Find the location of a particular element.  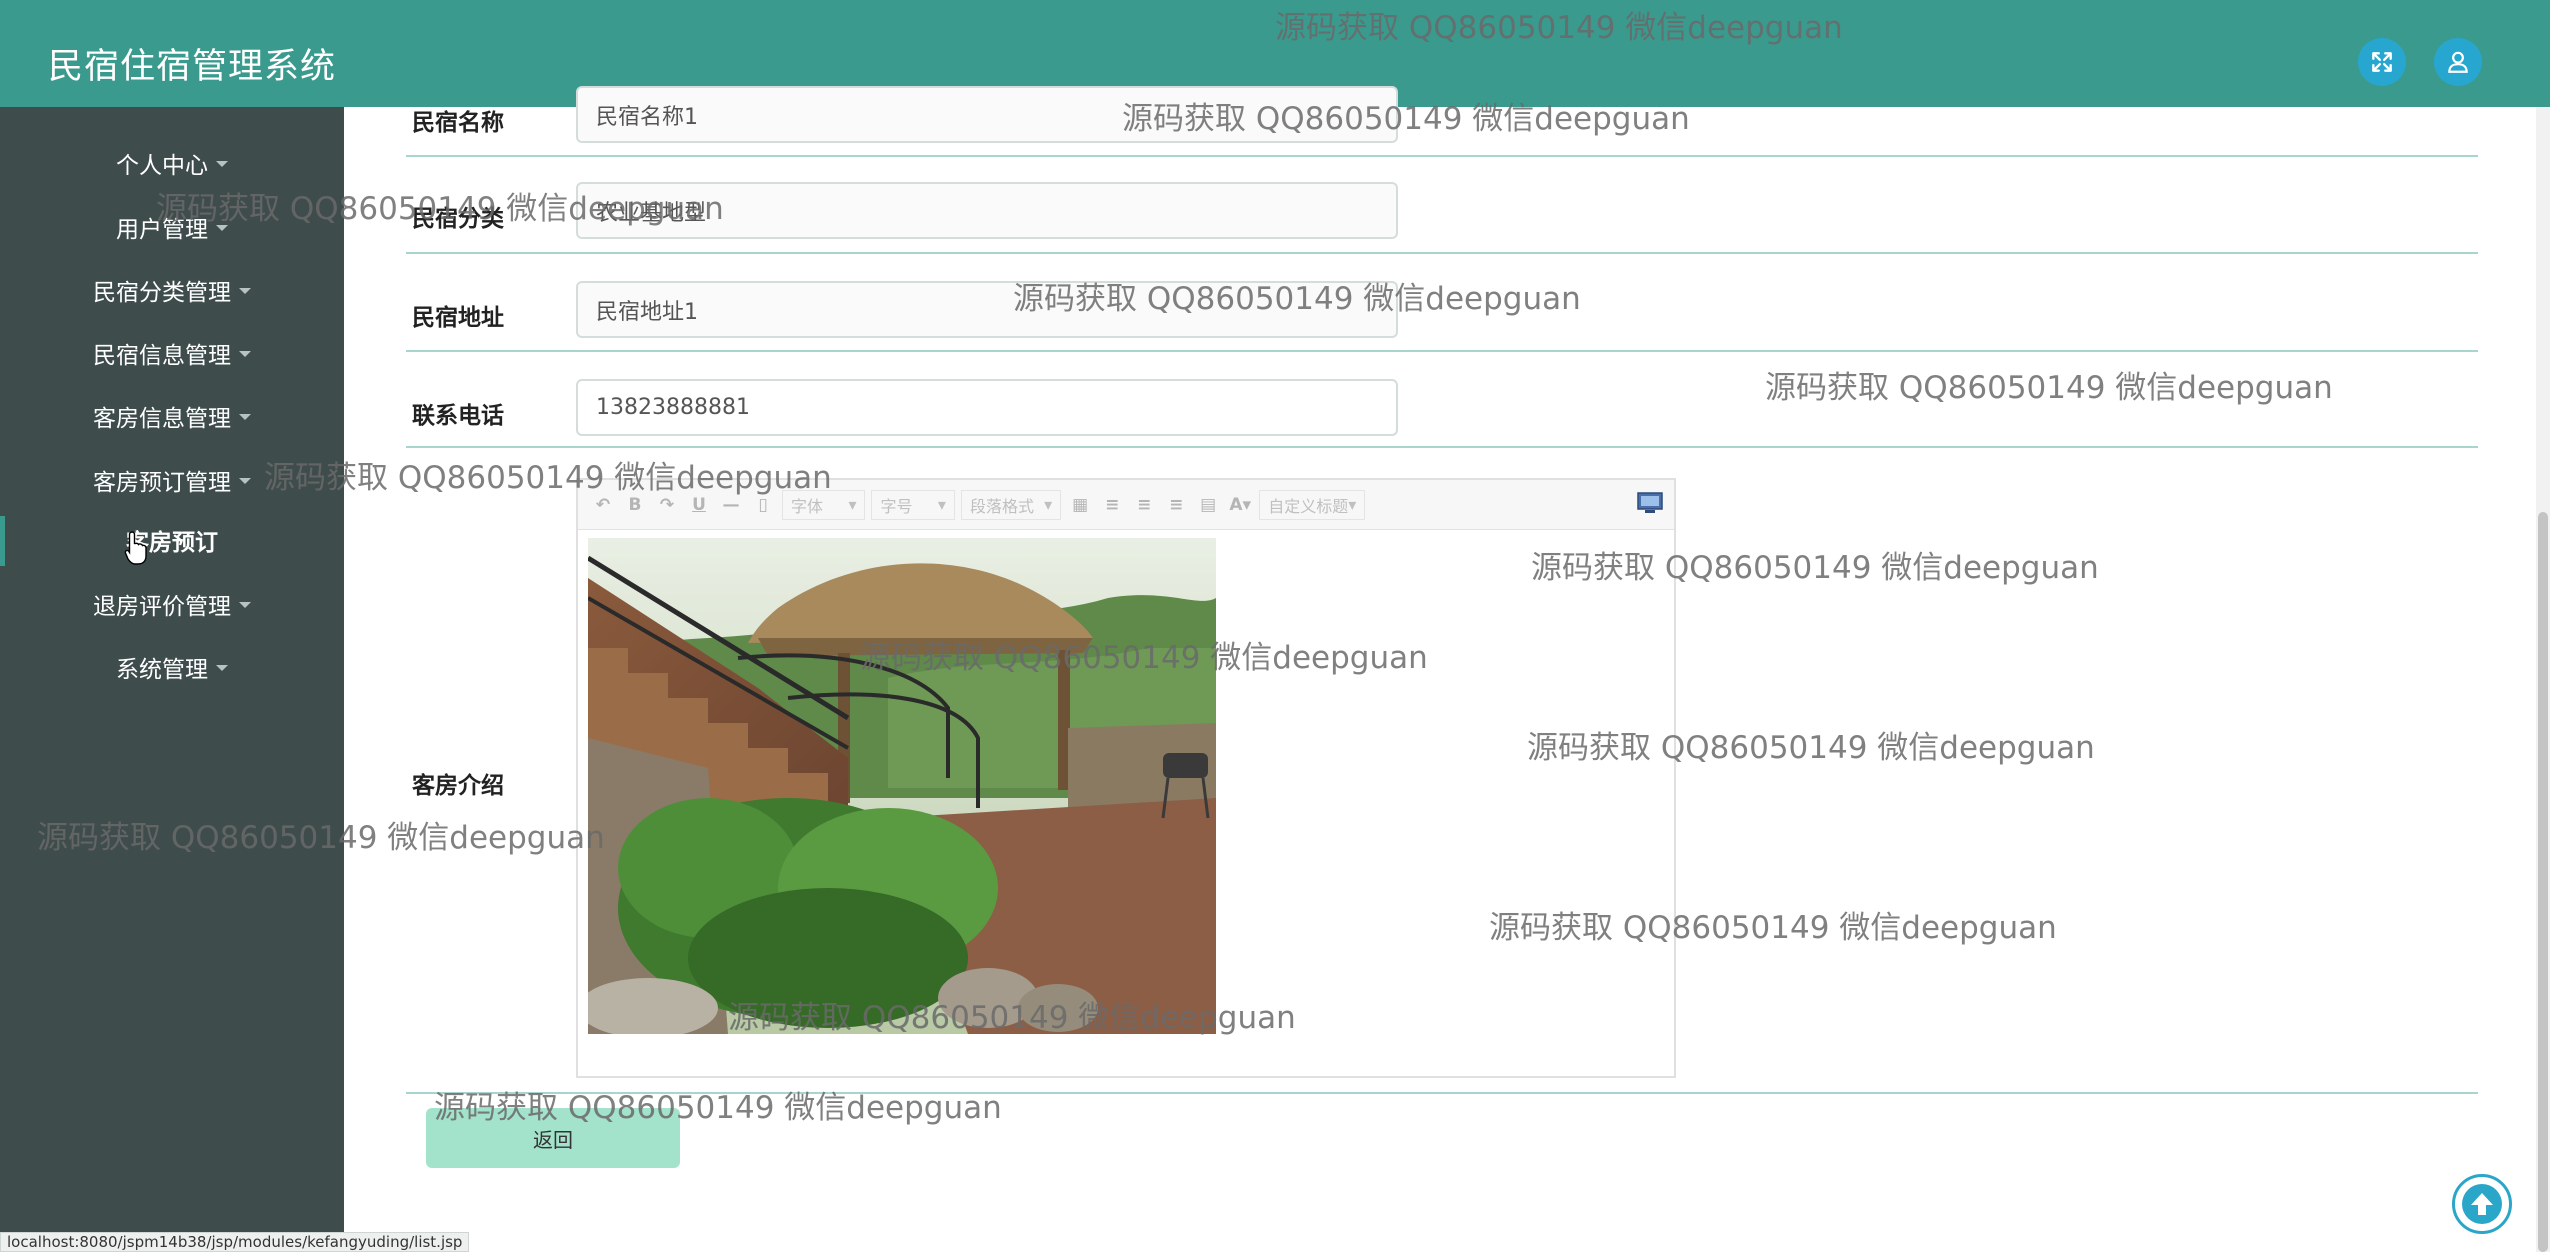

arrow-up-icon is located at coordinates (2482, 1204).